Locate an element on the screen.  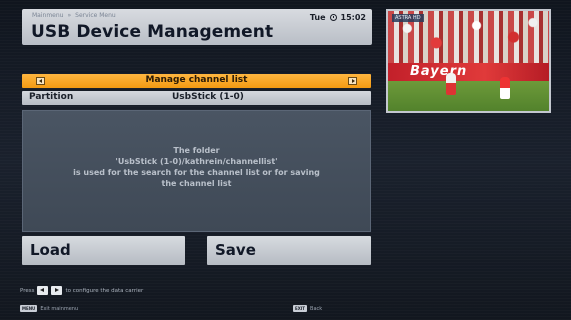
tv-preview-window: ASTRA HD Bayern is located at coordinates (468, 61).